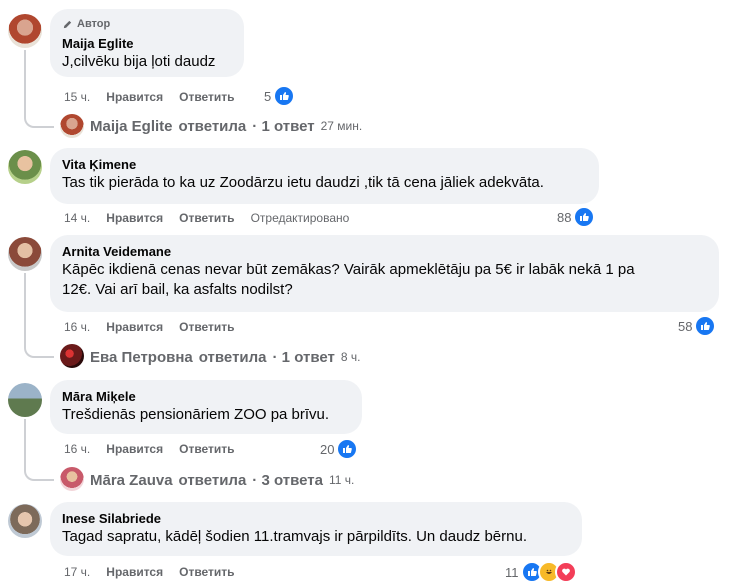 This screenshot has width=748, height=586. What do you see at coordinates (316, 518) in the screenshot?
I see `comment-author: Inese Silabriede` at bounding box center [316, 518].